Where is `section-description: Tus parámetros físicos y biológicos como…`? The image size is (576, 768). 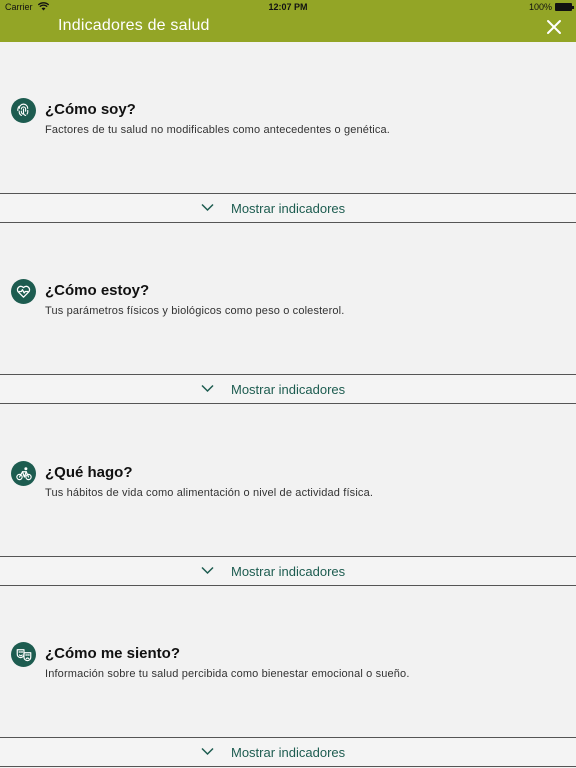
section-description: Tus parámetros físicos y biológicos como… is located at coordinates (195, 311).